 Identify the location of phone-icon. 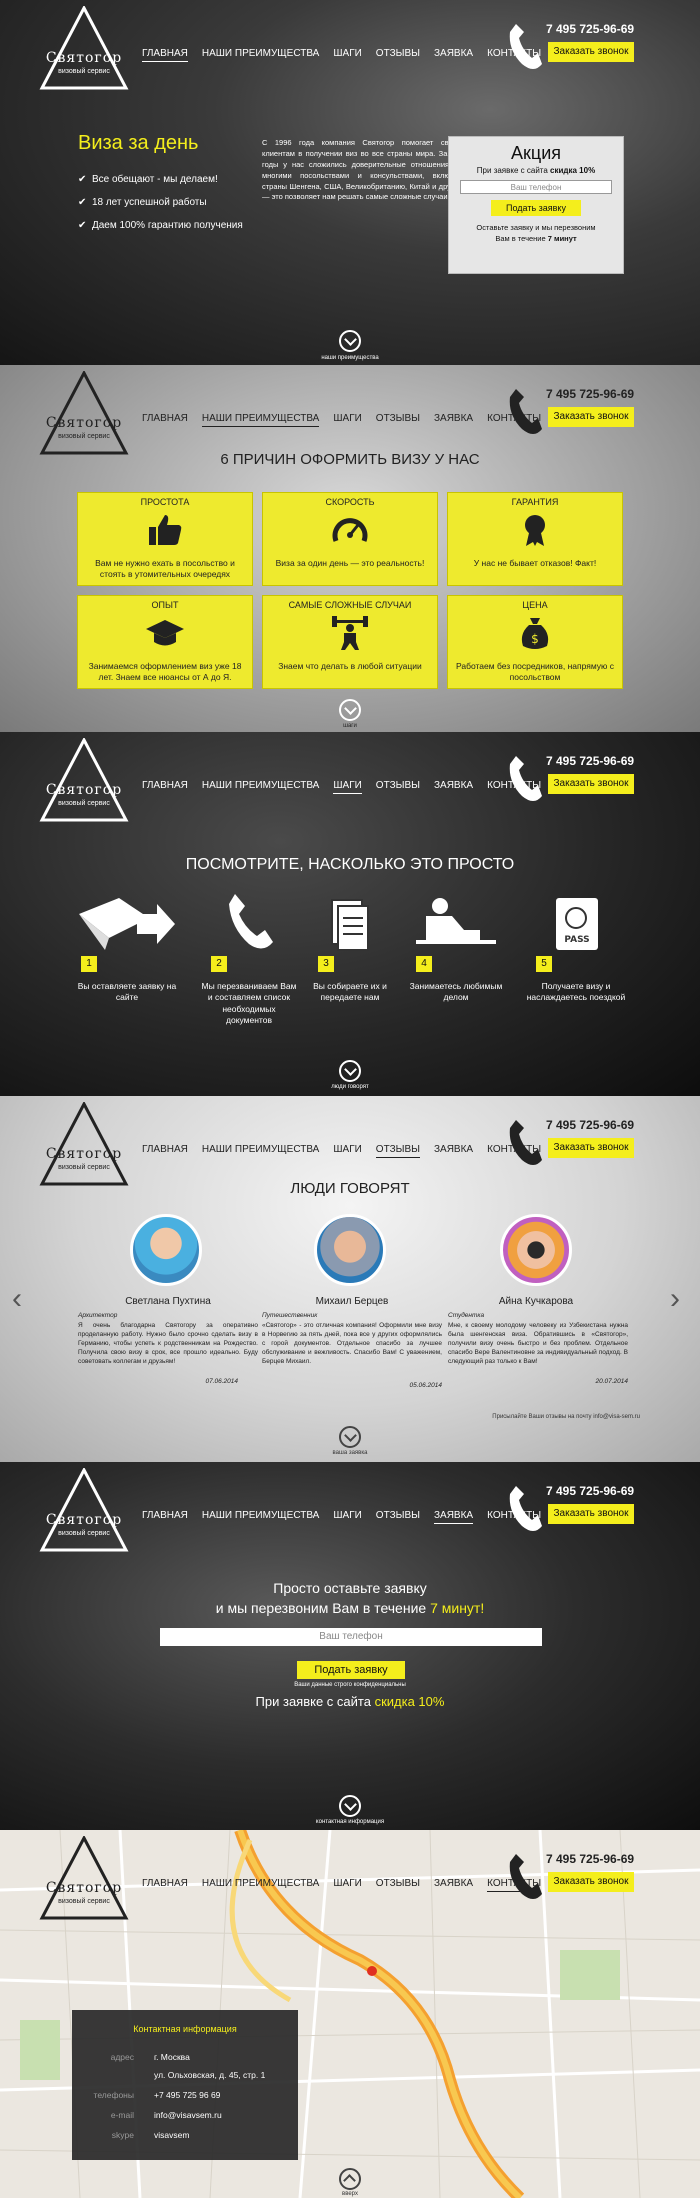
(525, 46).